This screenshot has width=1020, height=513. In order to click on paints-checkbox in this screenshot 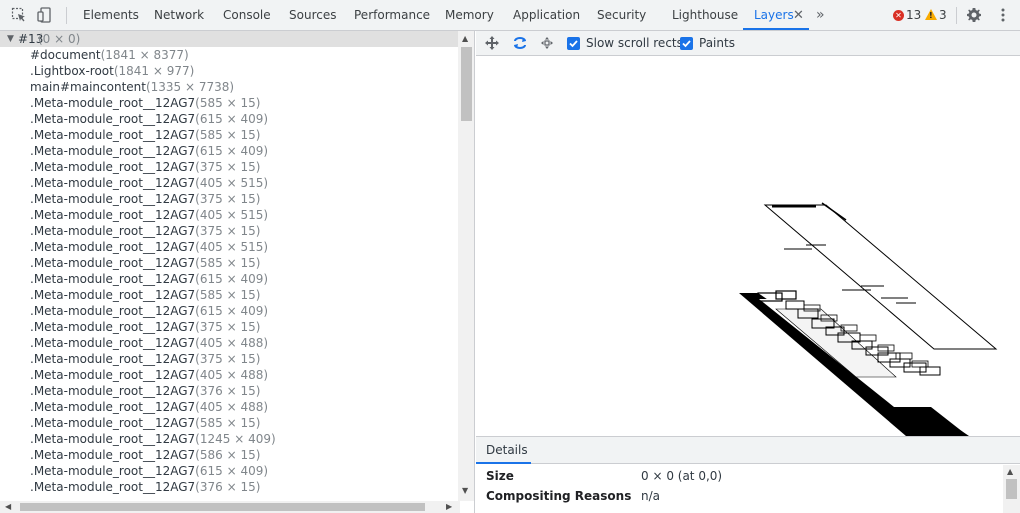, I will do `click(686, 43)`.